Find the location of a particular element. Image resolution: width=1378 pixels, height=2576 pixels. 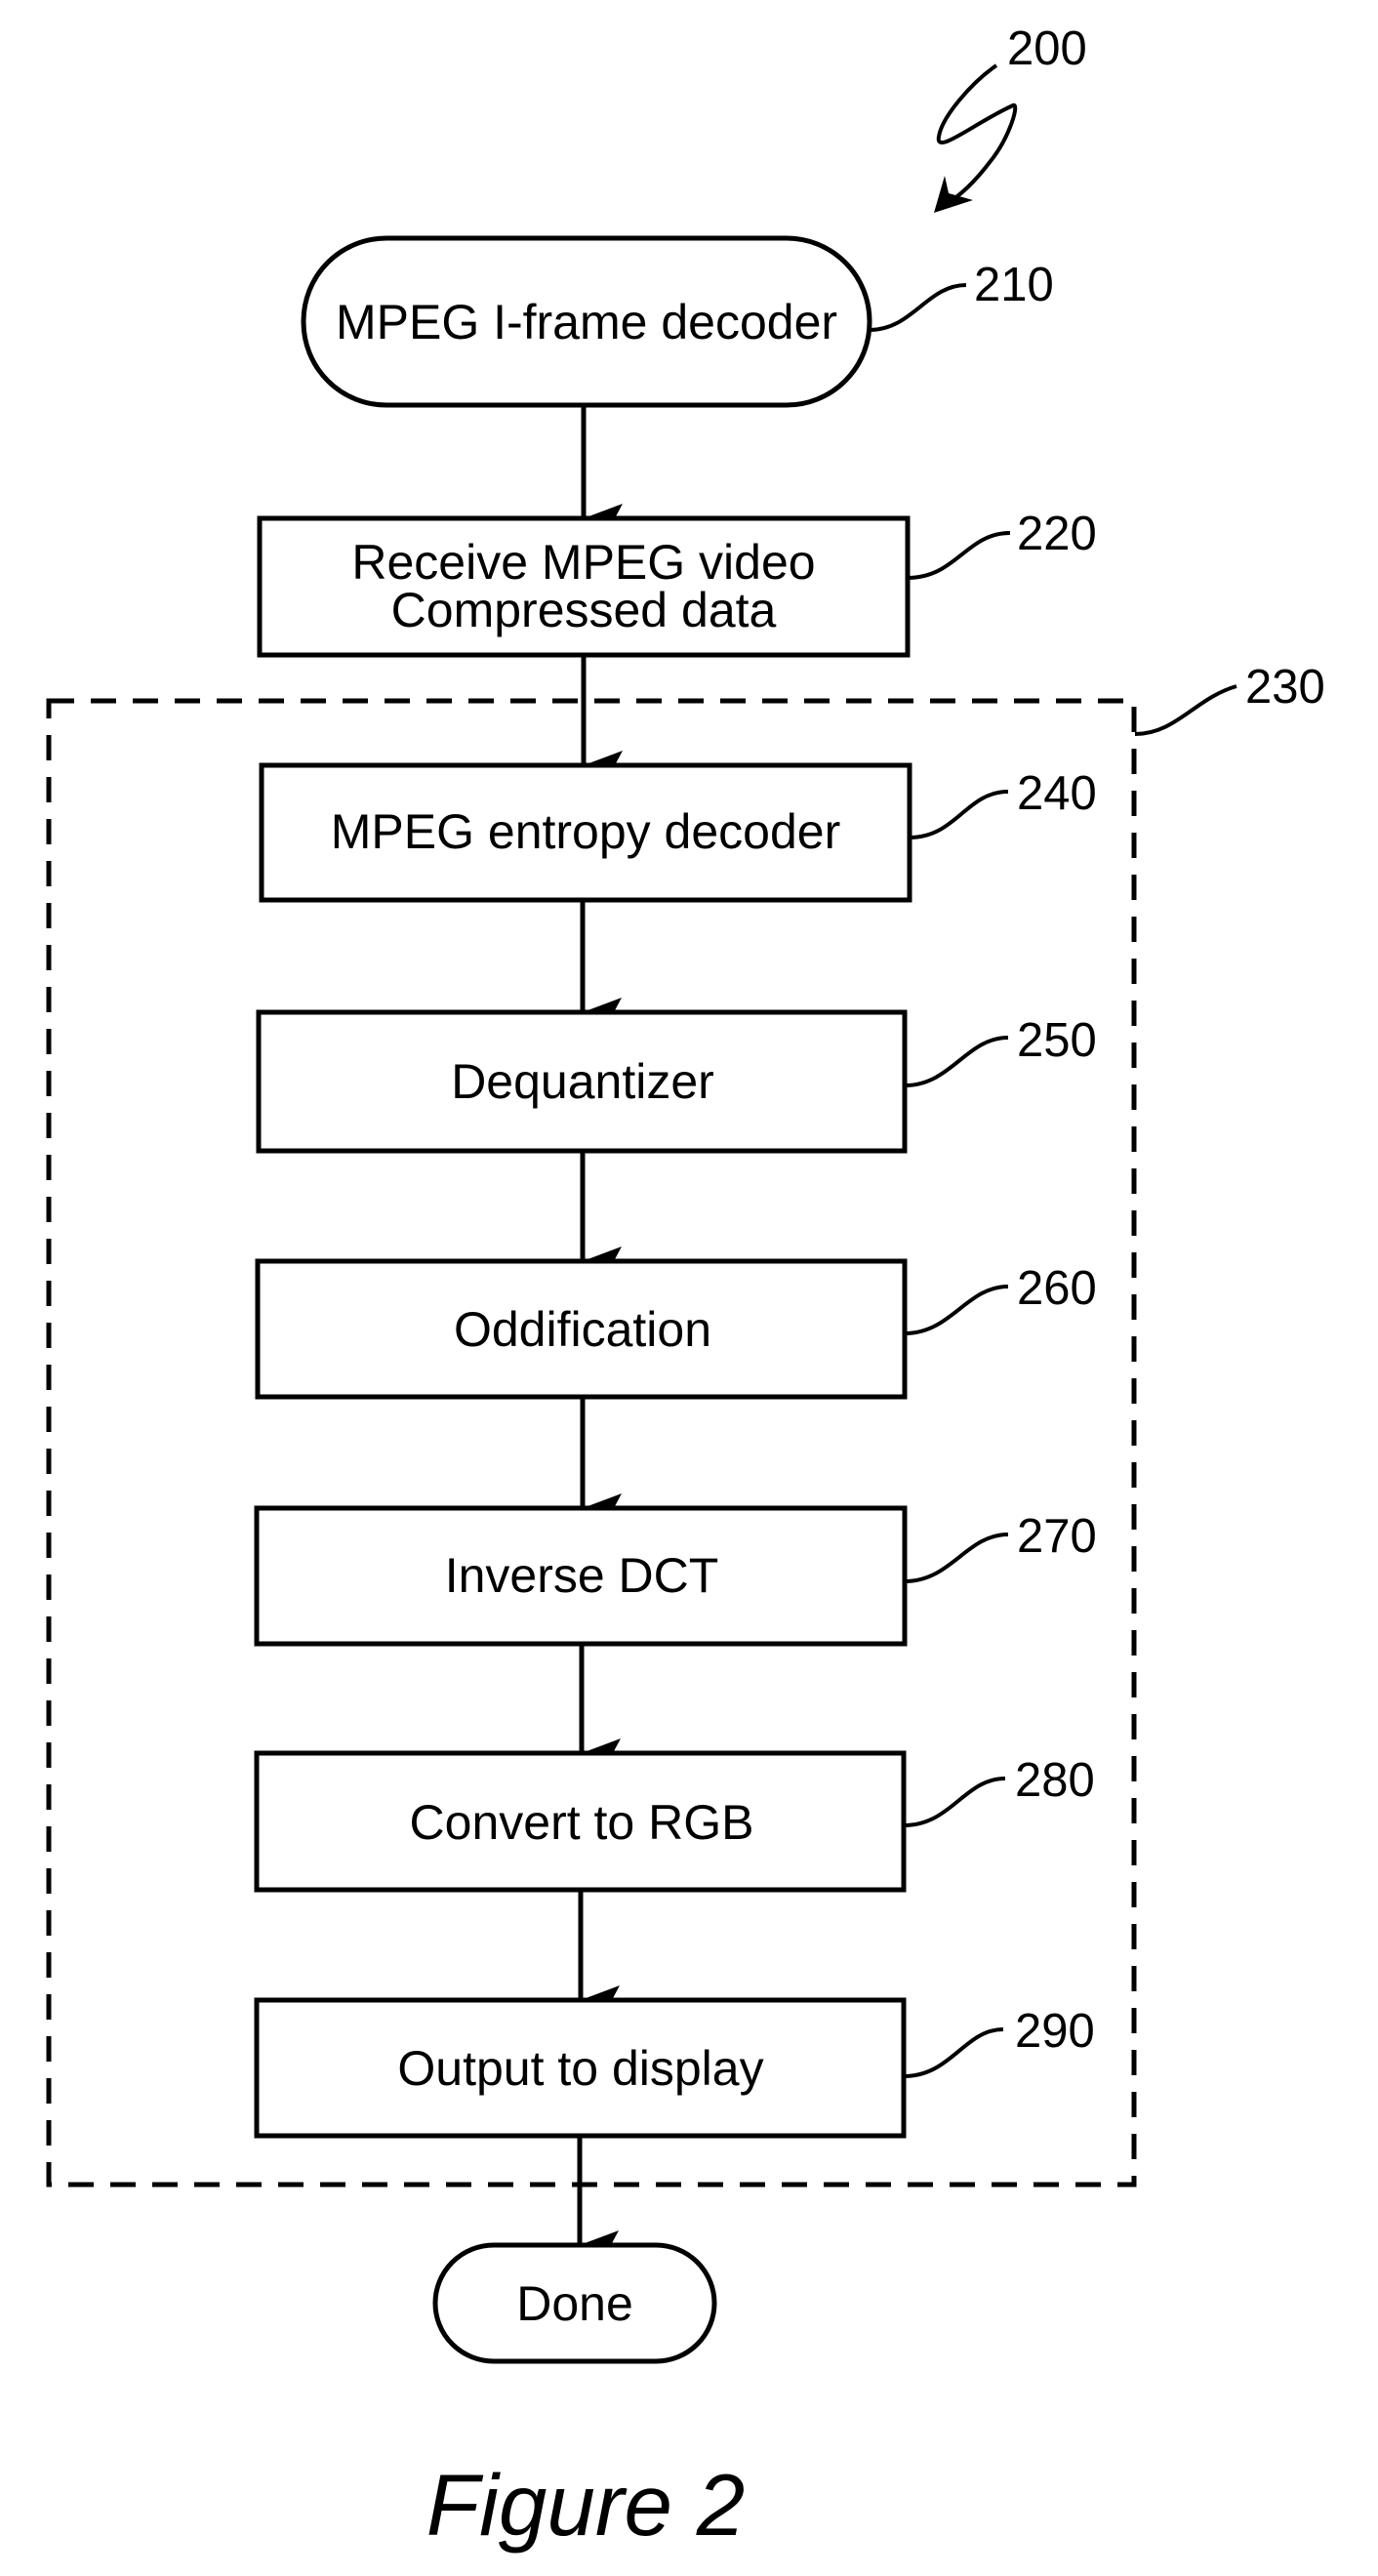

node-270-process: Inverse DCT 270 is located at coordinates (675, 1576).